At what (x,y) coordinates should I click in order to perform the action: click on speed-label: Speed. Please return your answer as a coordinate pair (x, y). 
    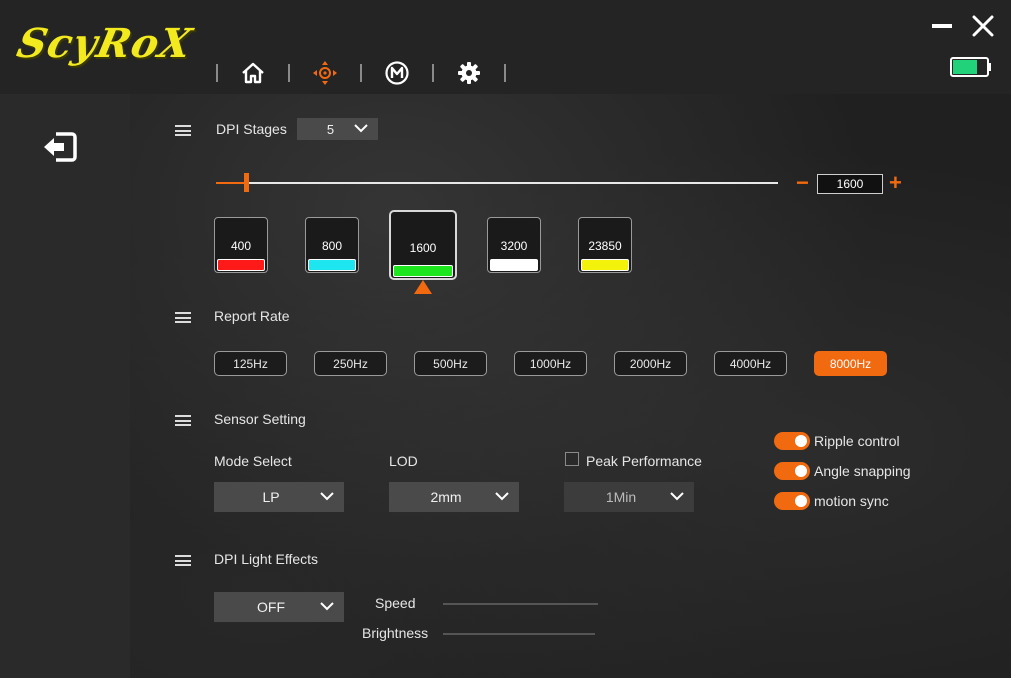
    Looking at the image, I should click on (395, 603).